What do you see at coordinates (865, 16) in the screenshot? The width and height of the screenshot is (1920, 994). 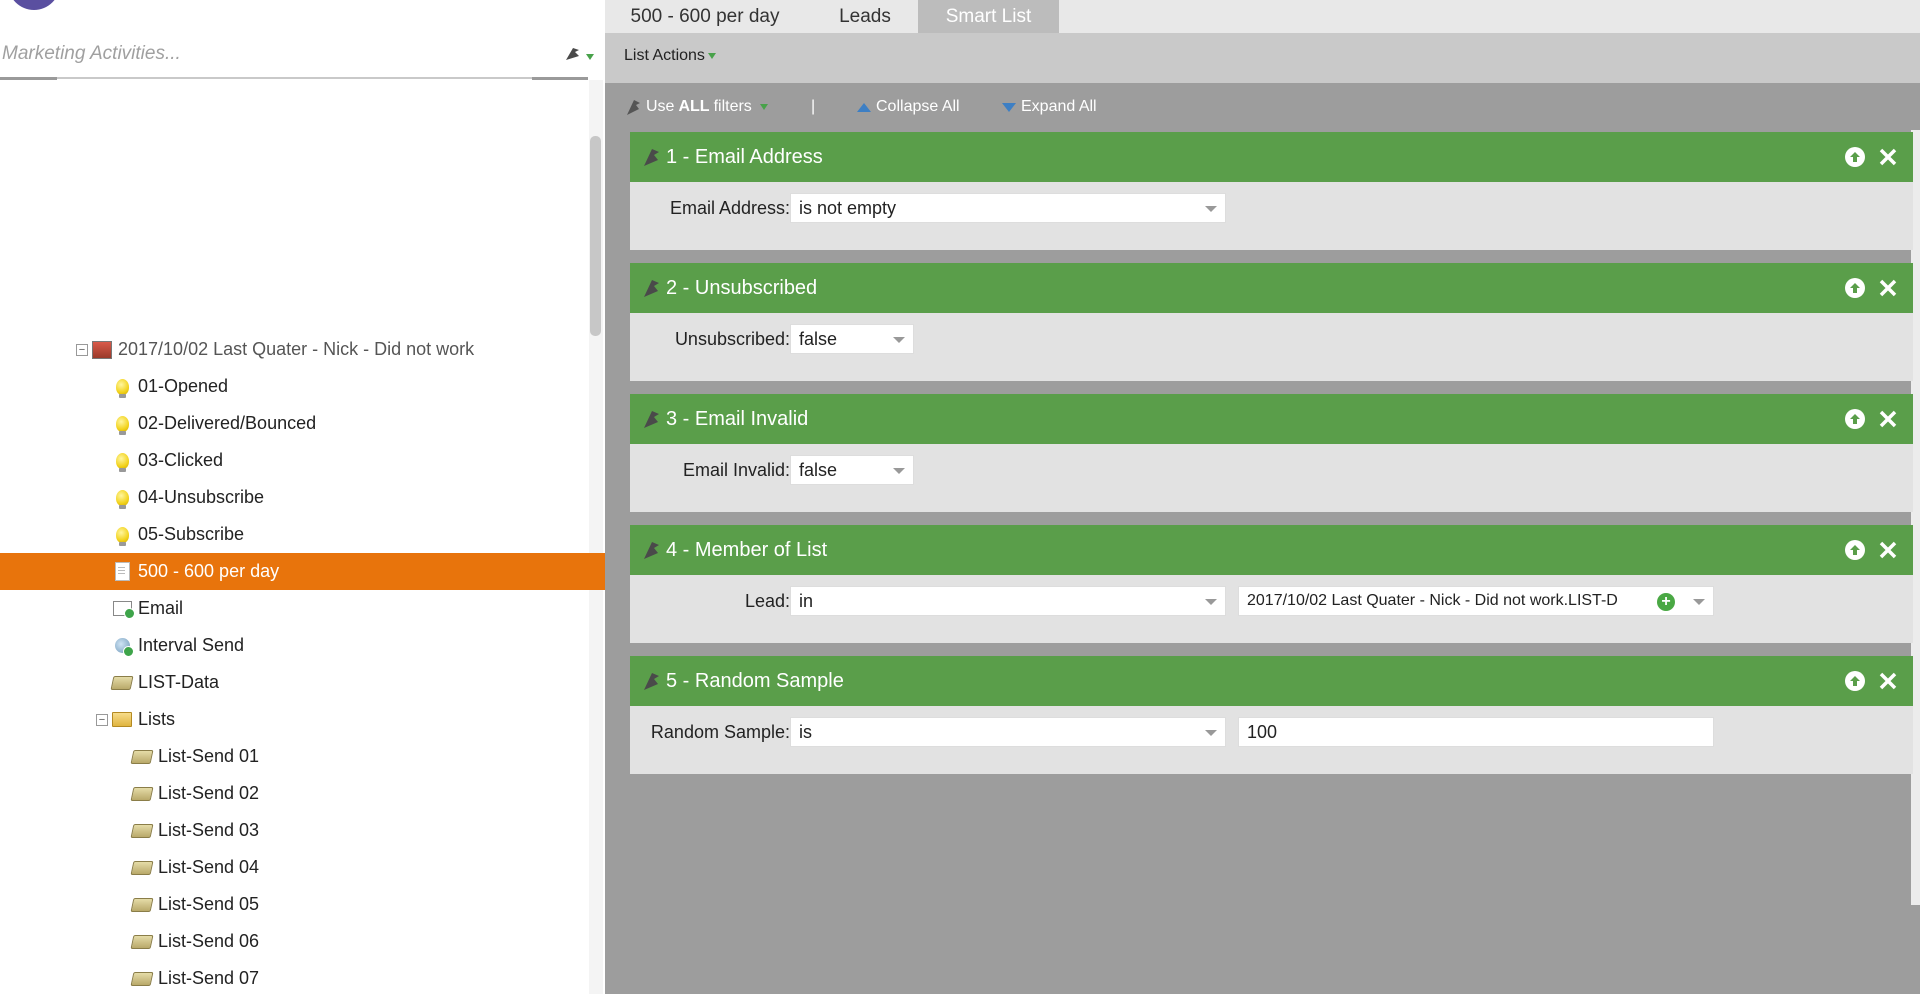 I see `tab-leads: Leads` at bounding box center [865, 16].